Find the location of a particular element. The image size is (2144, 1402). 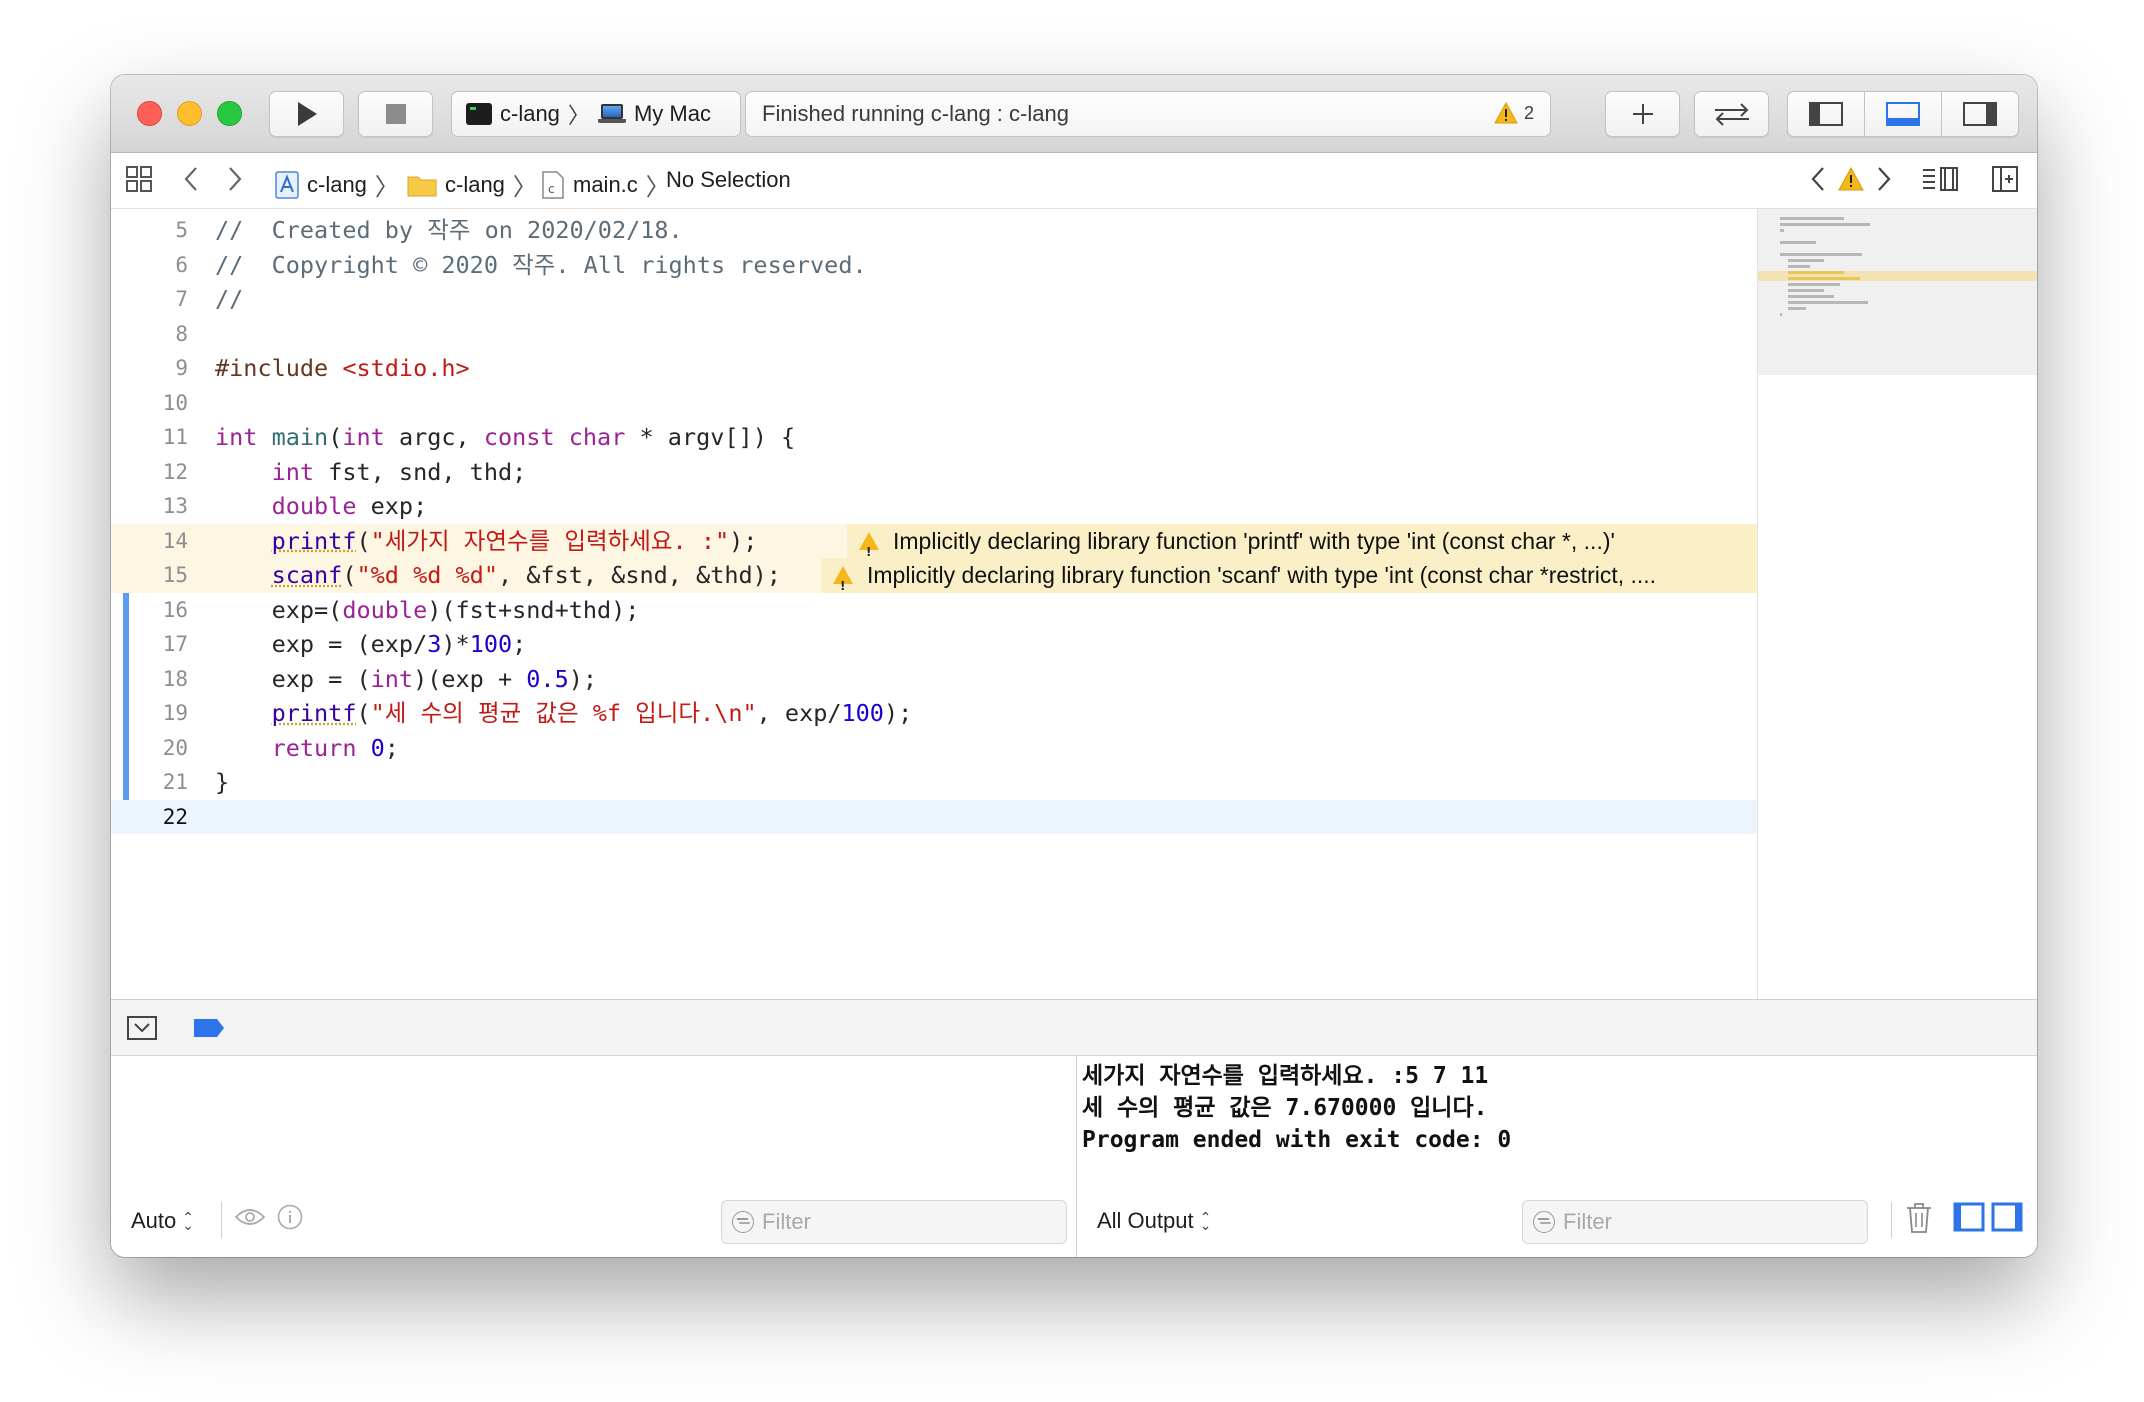

chevron-right-icon: 〉 is located at coordinates (386, 187).